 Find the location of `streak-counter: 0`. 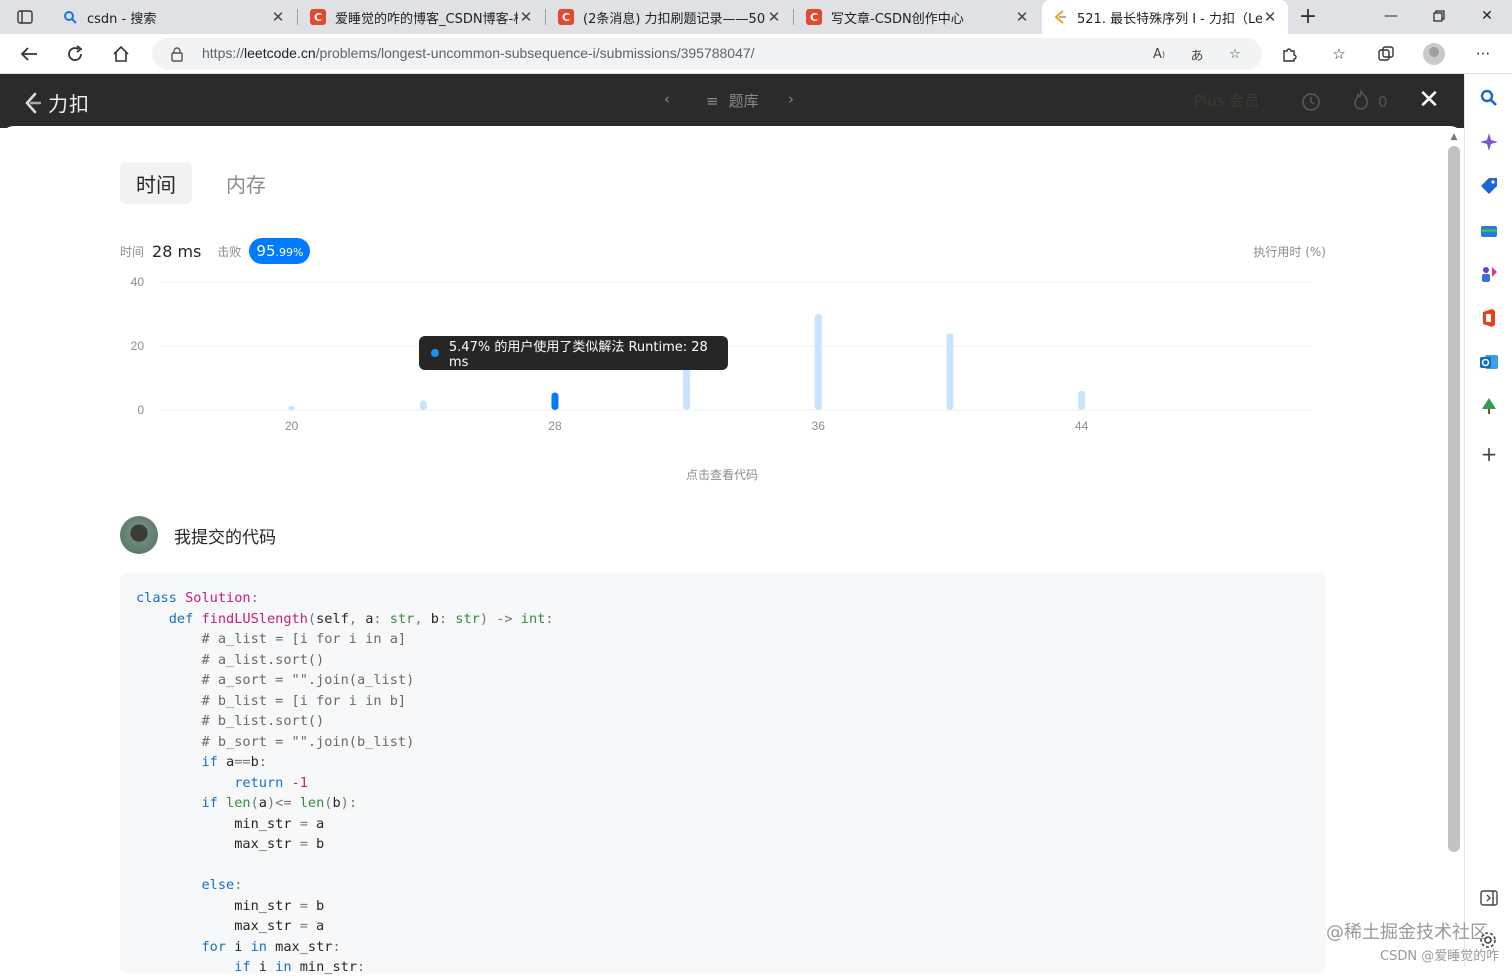

streak-counter: 0 is located at coordinates (1370, 101).